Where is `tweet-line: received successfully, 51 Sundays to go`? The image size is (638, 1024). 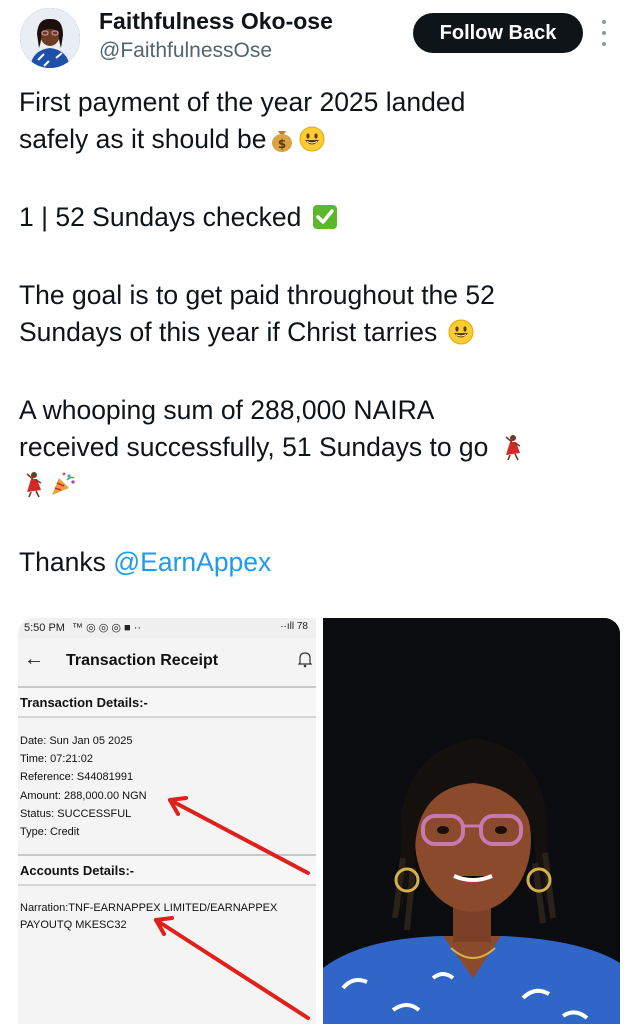 tweet-line: received successfully, 51 Sundays to go is located at coordinates (319, 447).